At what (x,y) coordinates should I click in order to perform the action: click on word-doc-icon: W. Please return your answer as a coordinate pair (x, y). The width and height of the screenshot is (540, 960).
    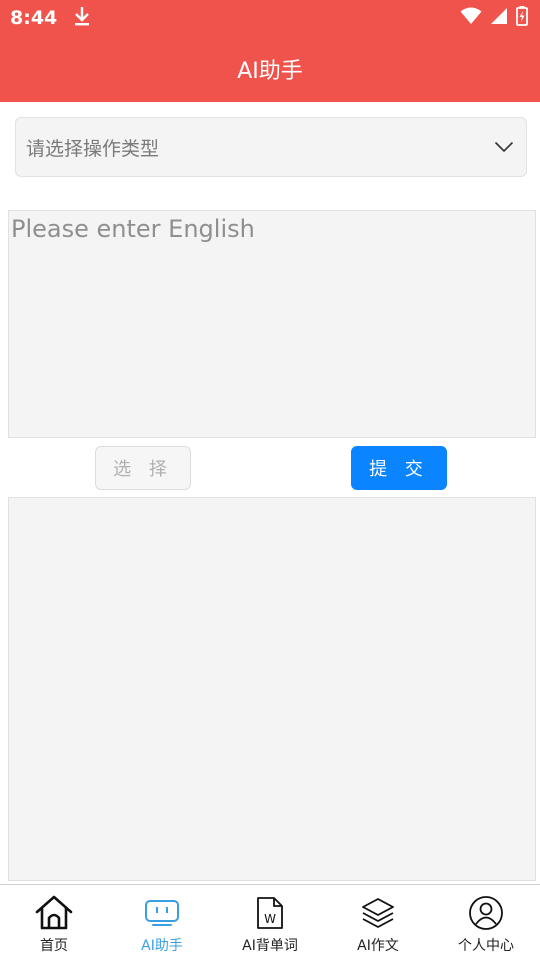
    Looking at the image, I should click on (270, 913).